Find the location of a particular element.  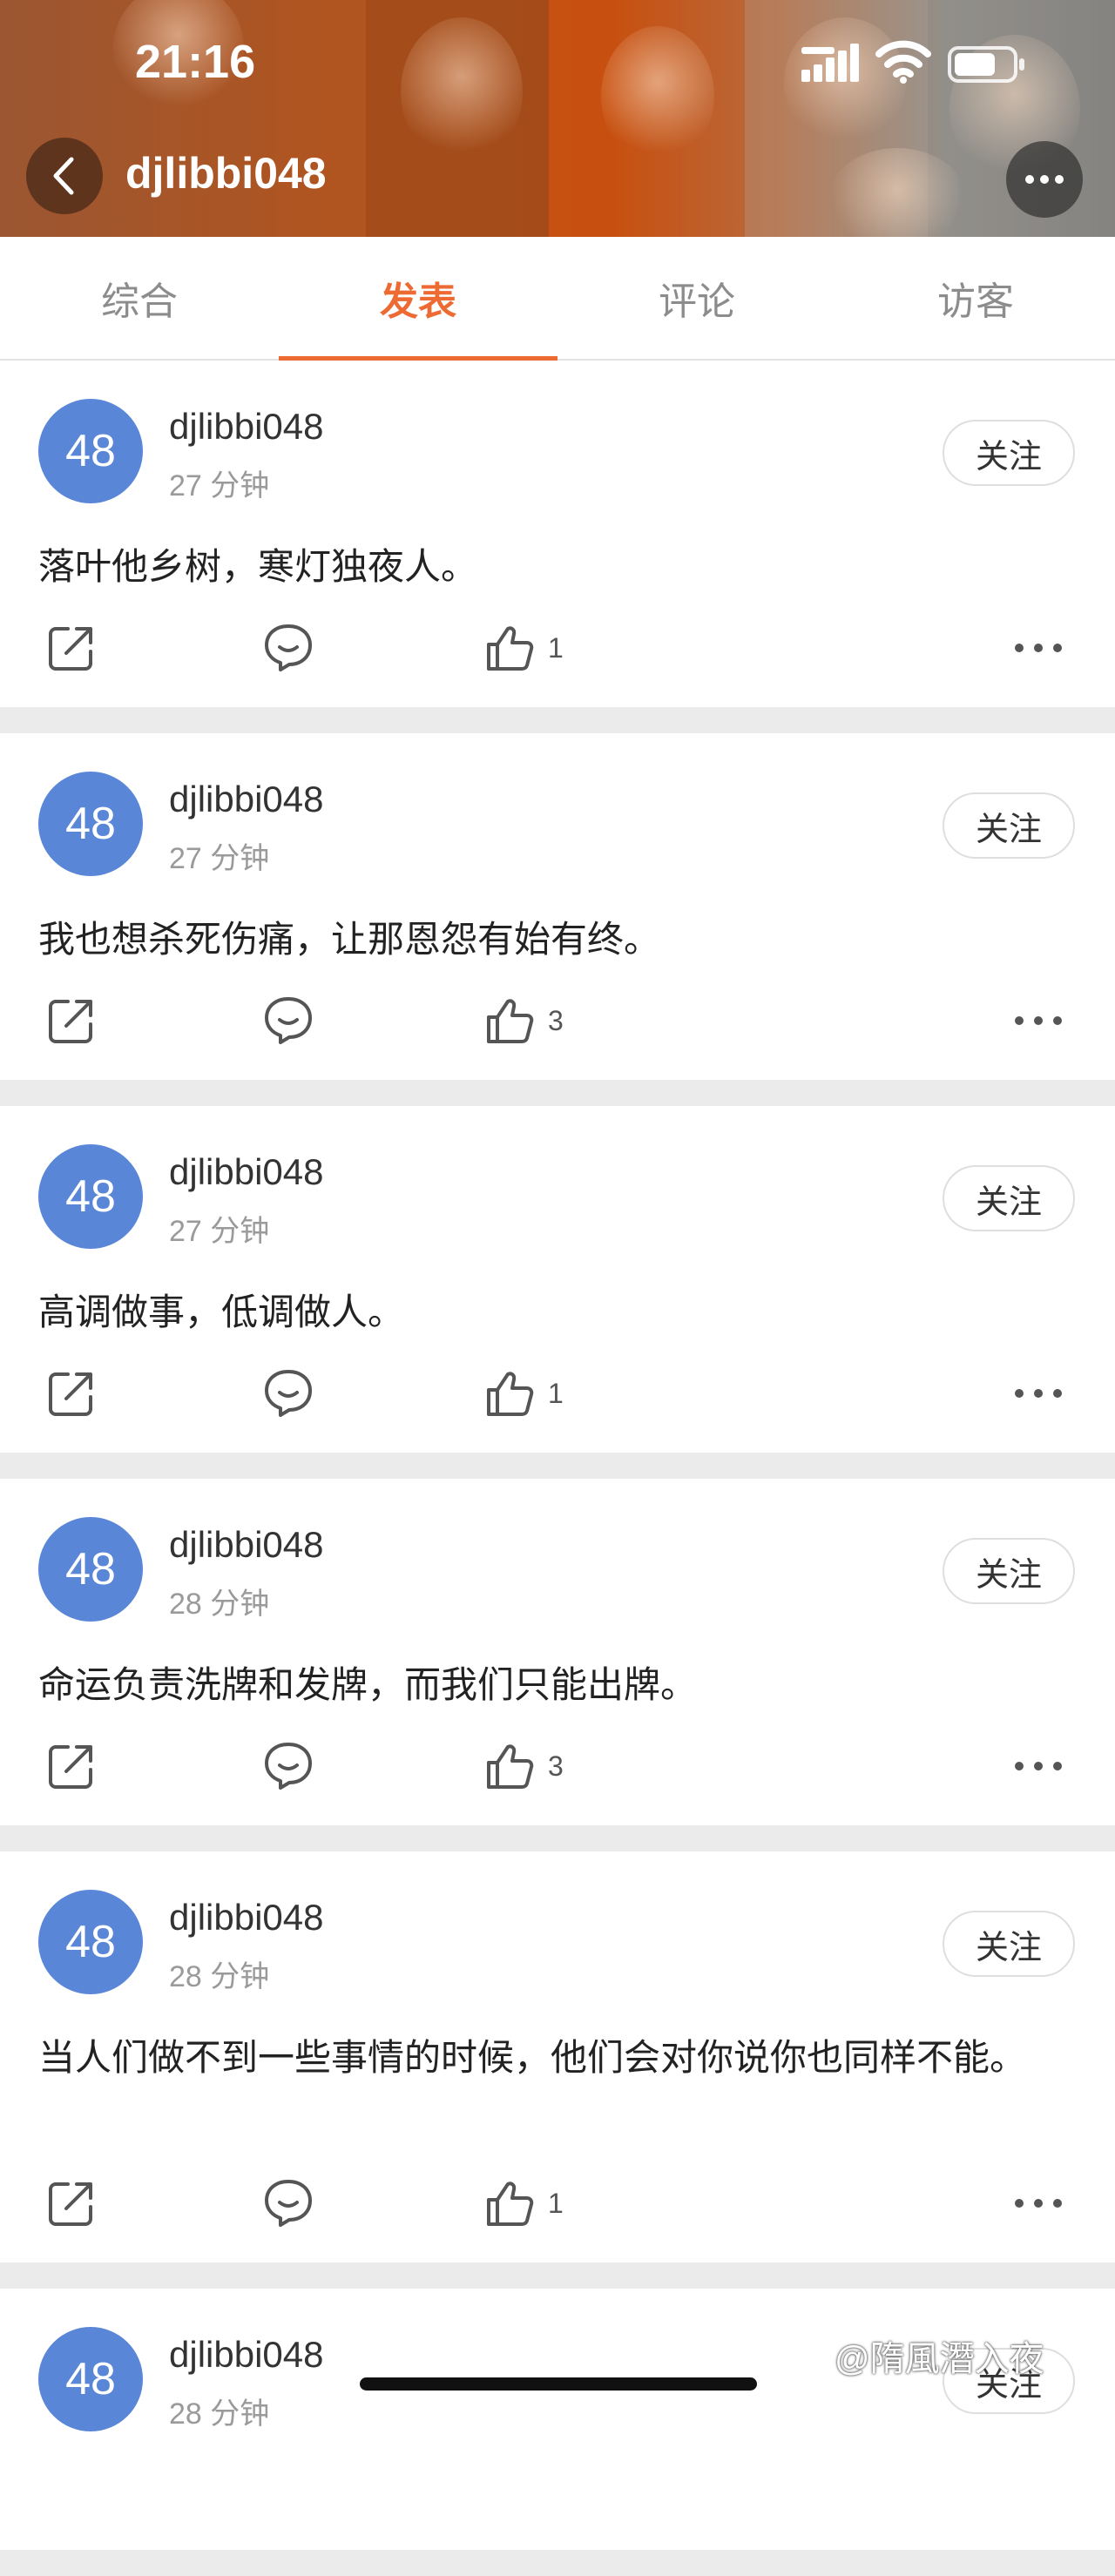

tab-comments: 评论 is located at coordinates (697, 298).